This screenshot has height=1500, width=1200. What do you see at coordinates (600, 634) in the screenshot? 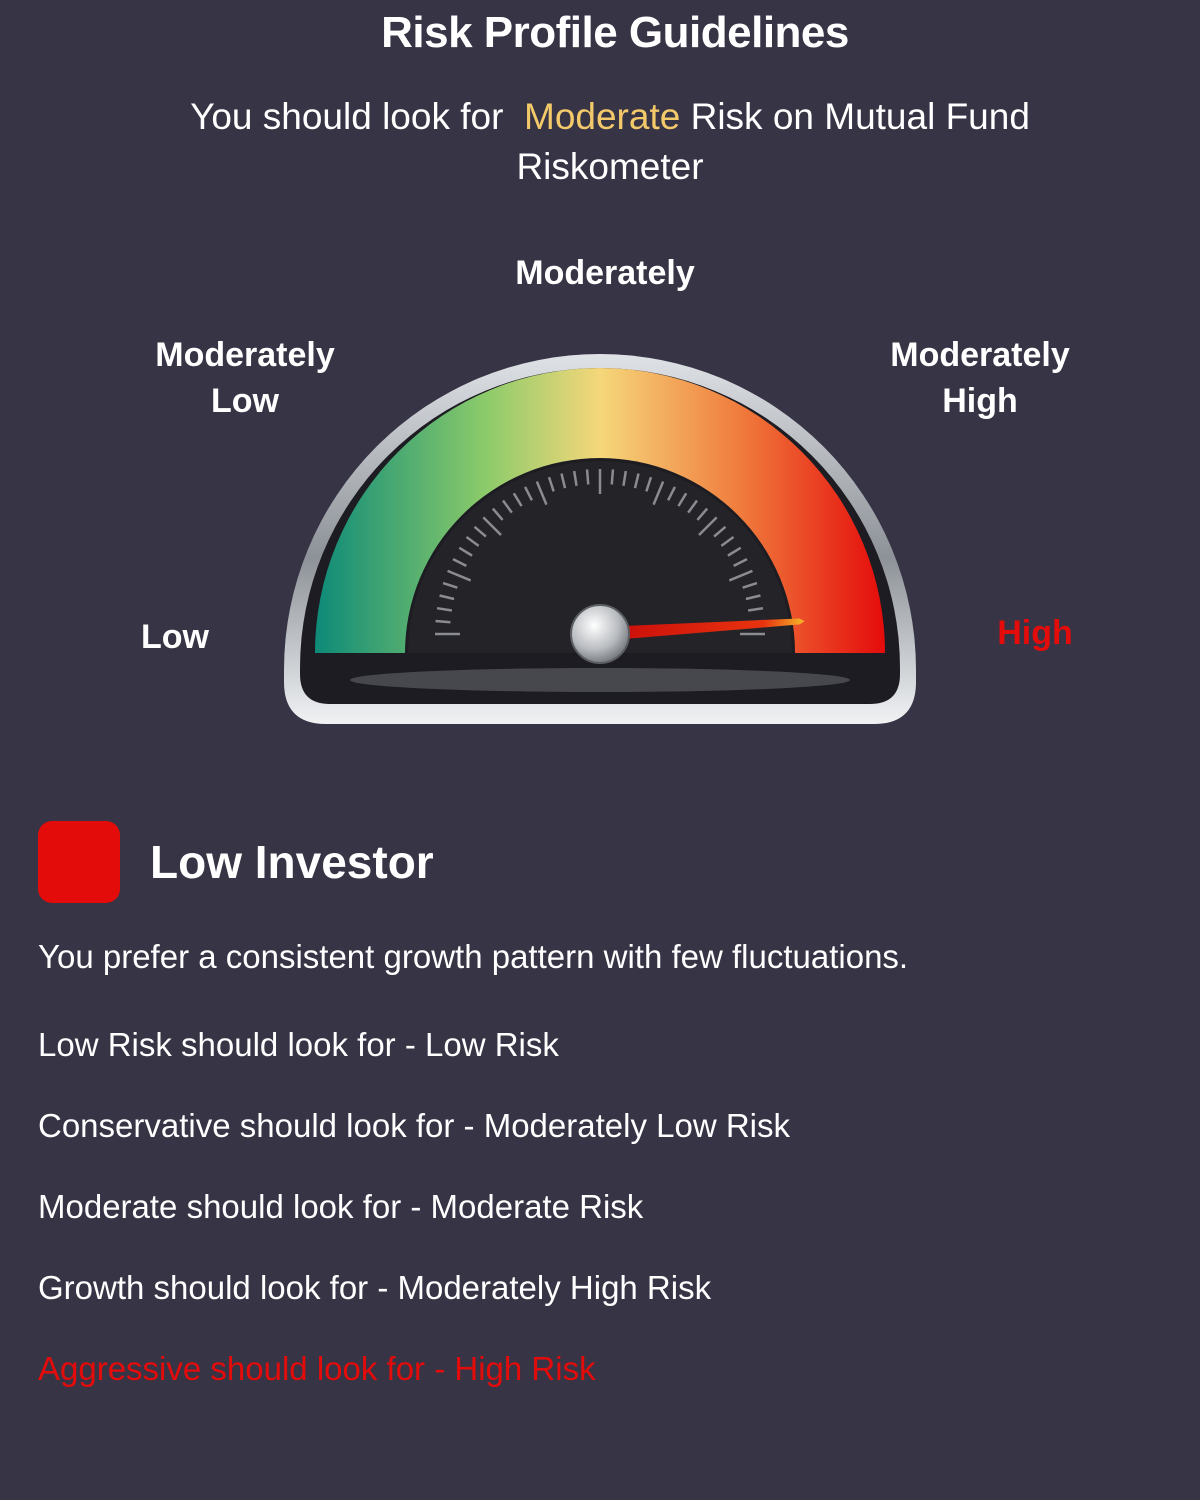
I see `gauge-hub` at bounding box center [600, 634].